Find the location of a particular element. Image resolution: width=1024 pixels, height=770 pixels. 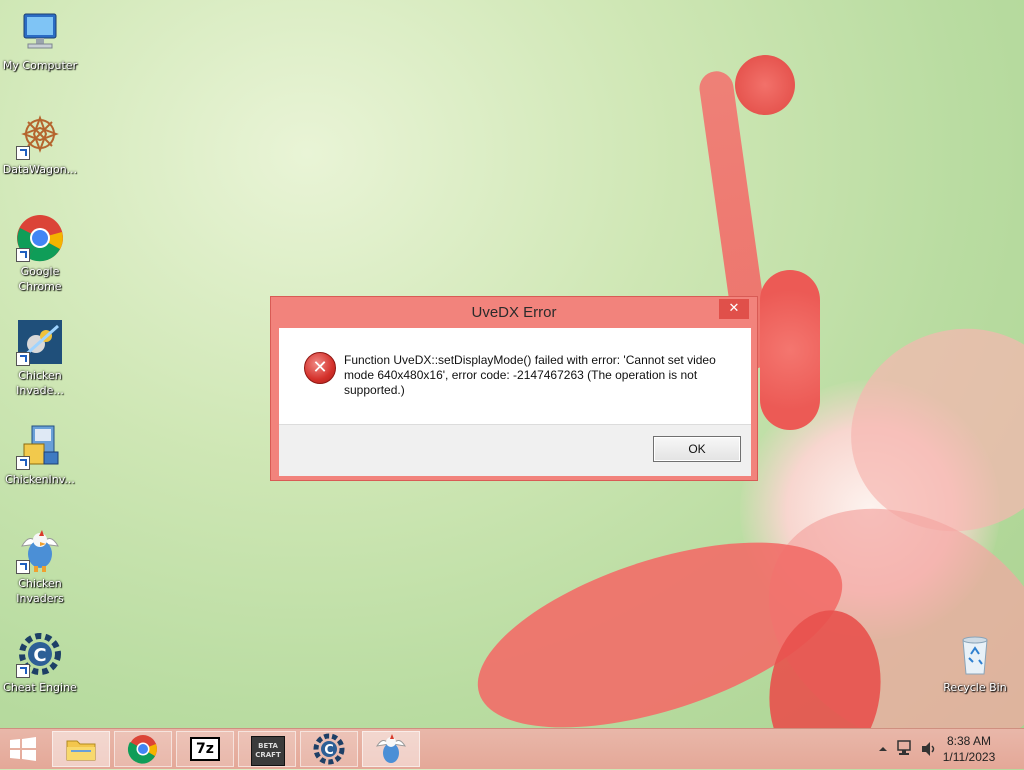

desktop-icon-label: Cheat Engine is located at coordinates (40, 687).